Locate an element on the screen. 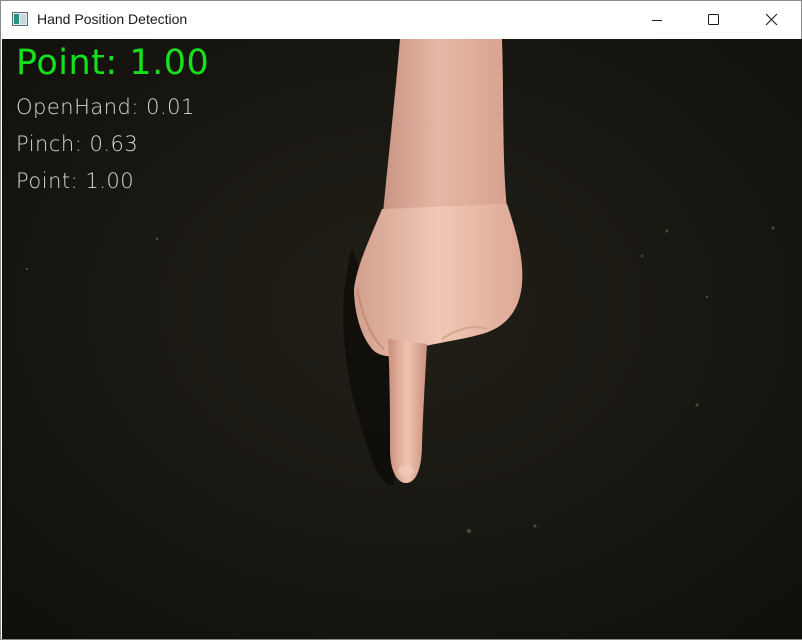 This screenshot has width=802, height=640. minimize-button is located at coordinates (657, 20).